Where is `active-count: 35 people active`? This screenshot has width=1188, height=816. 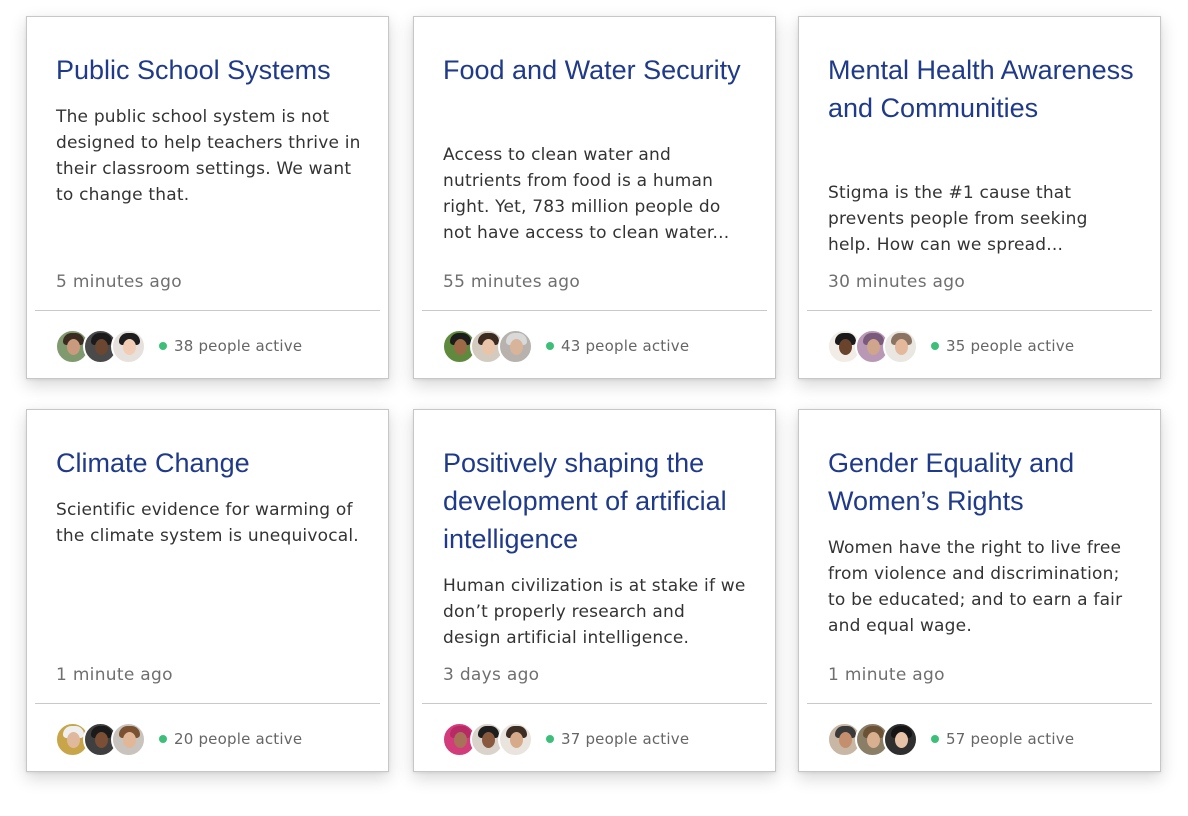 active-count: 35 people active is located at coordinates (1002, 346).